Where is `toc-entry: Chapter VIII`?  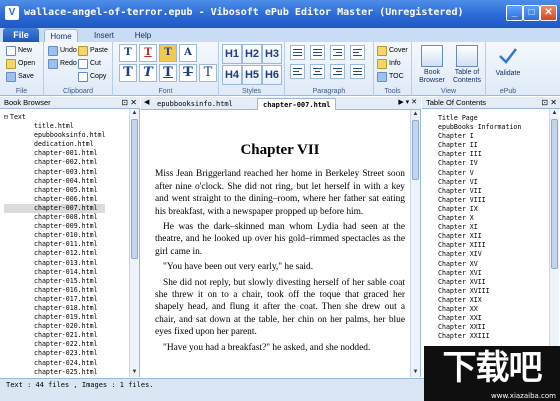
toc-entry: Chapter VIII is located at coordinates (479, 200).